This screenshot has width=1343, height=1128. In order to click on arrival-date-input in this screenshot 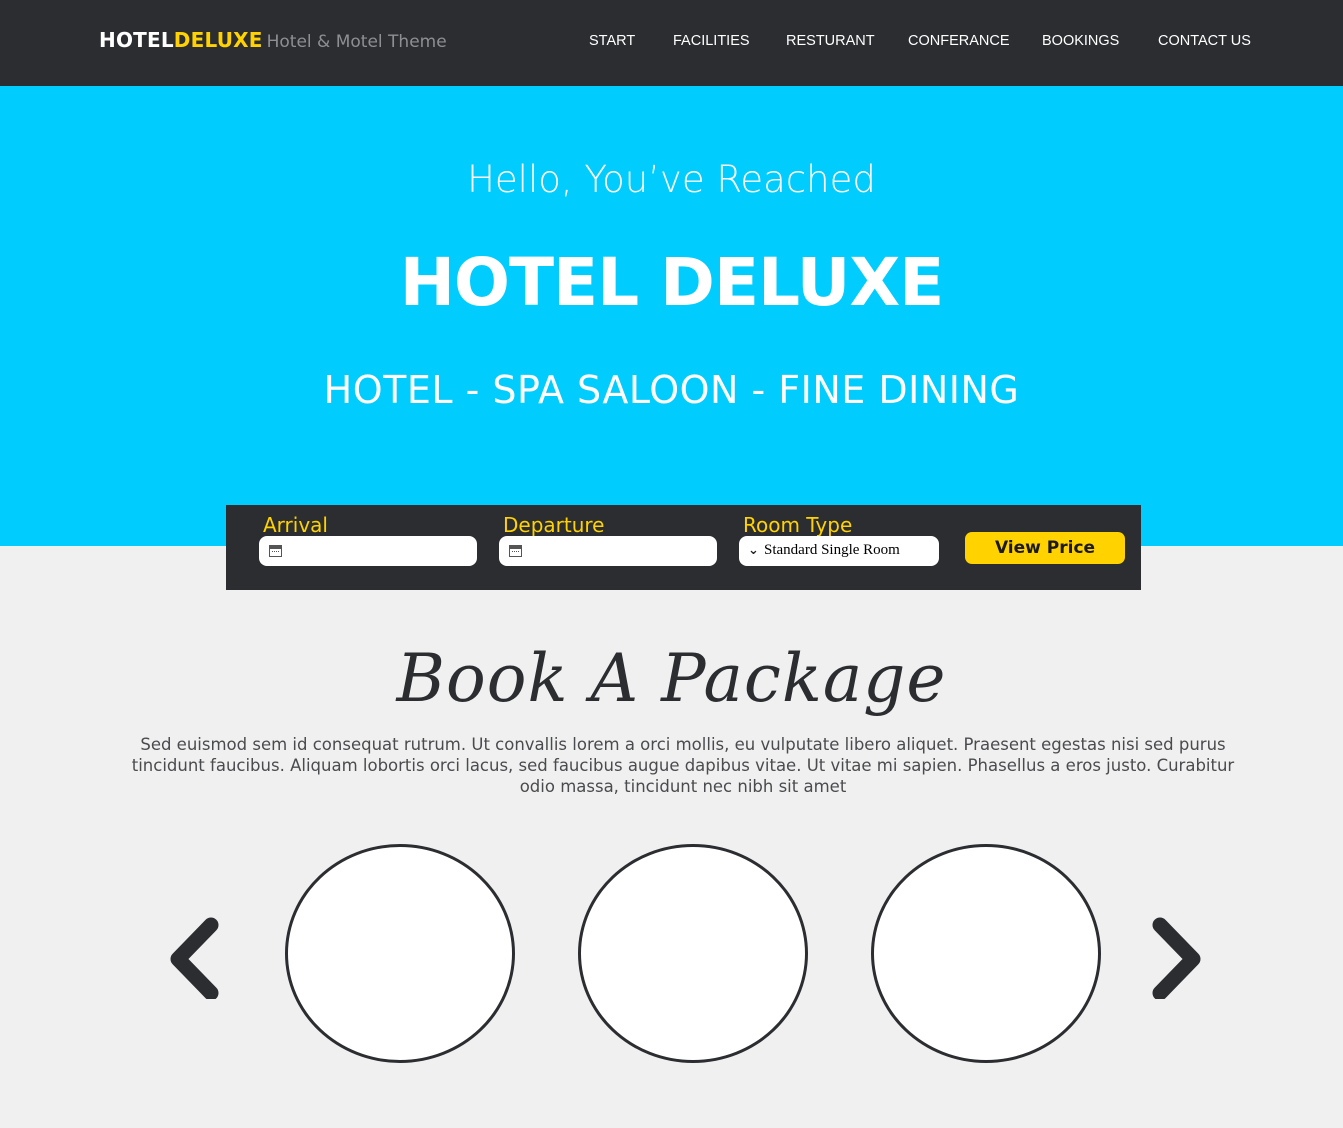, I will do `click(368, 551)`.